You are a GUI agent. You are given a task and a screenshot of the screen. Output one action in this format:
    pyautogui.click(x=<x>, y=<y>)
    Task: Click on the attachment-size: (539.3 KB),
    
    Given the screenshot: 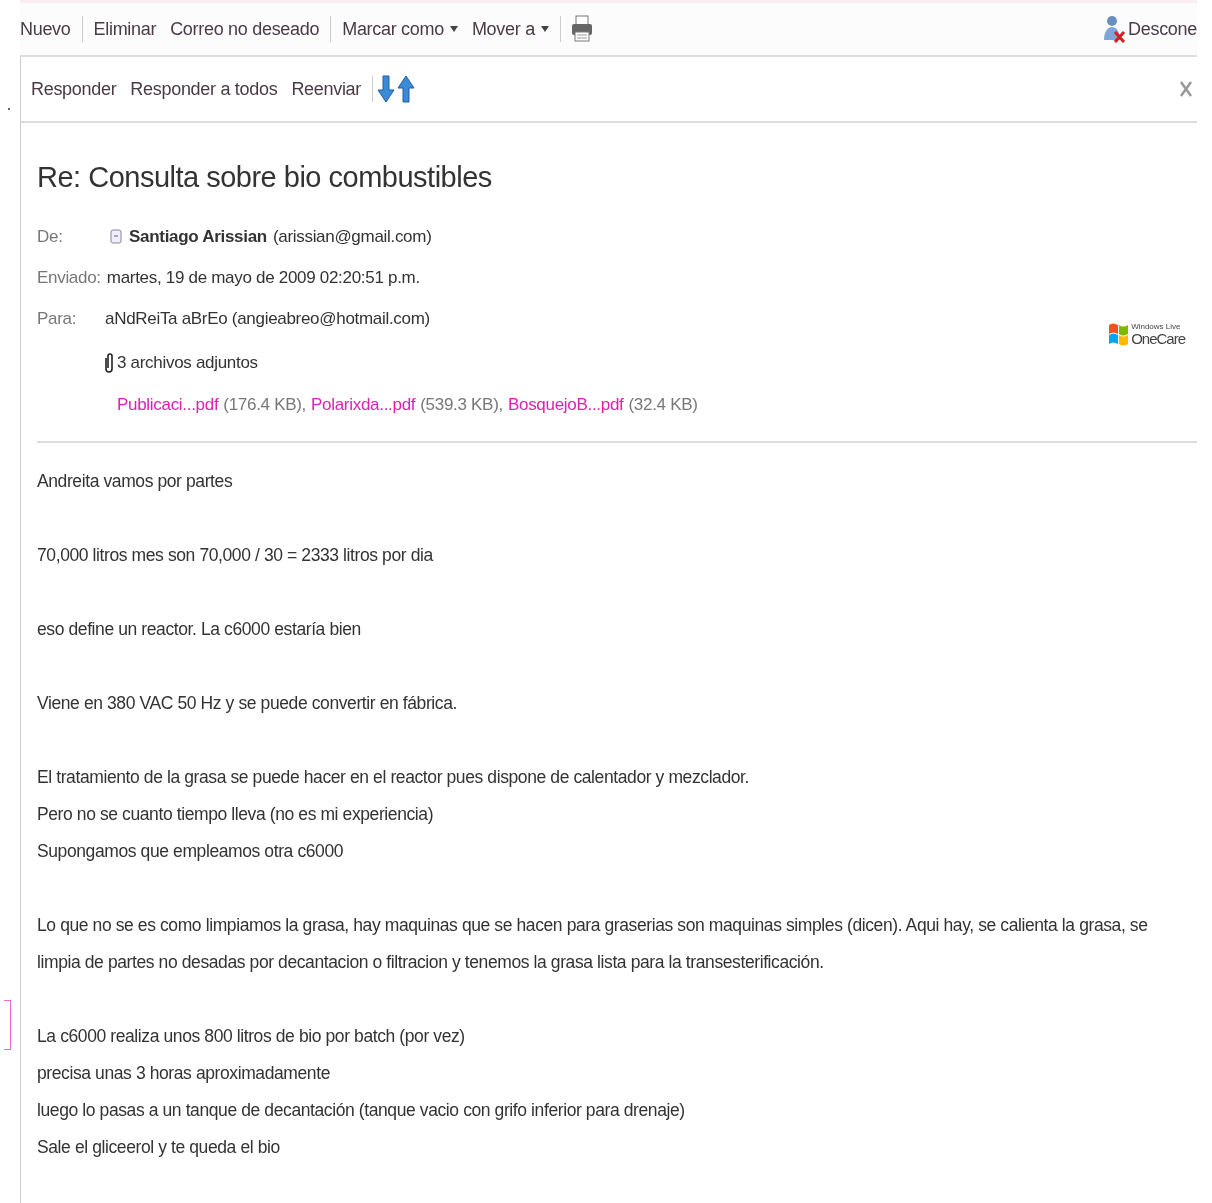 What is the action you would take?
    pyautogui.click(x=461, y=405)
    